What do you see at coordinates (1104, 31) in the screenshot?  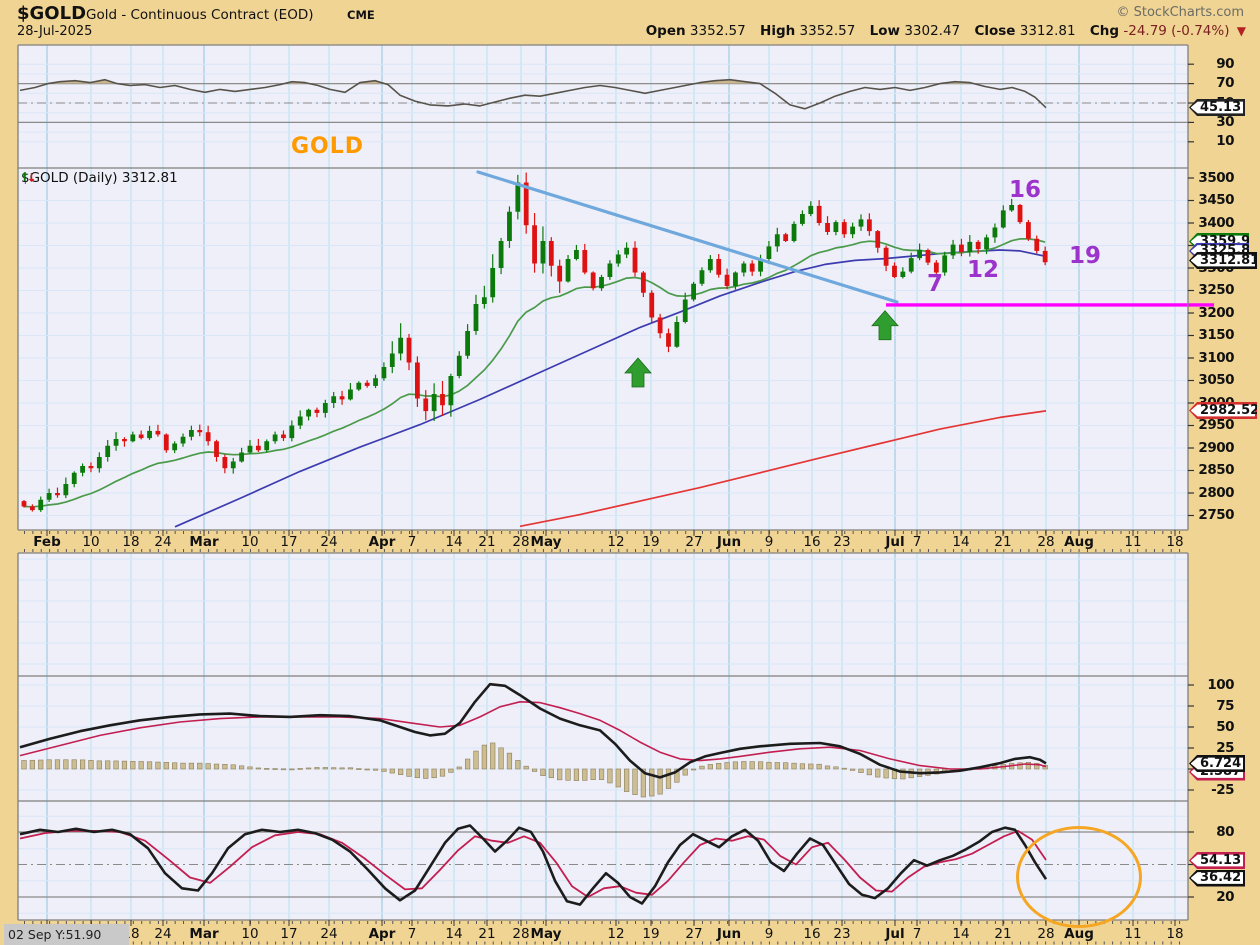 I see `chg-label: Chg` at bounding box center [1104, 31].